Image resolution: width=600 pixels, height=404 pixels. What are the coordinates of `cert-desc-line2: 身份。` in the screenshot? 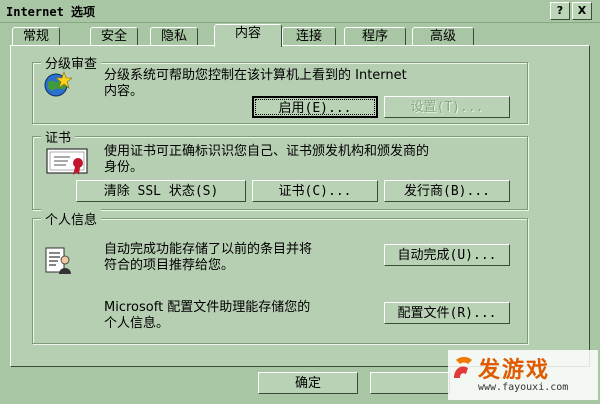 It's located at (124, 167).